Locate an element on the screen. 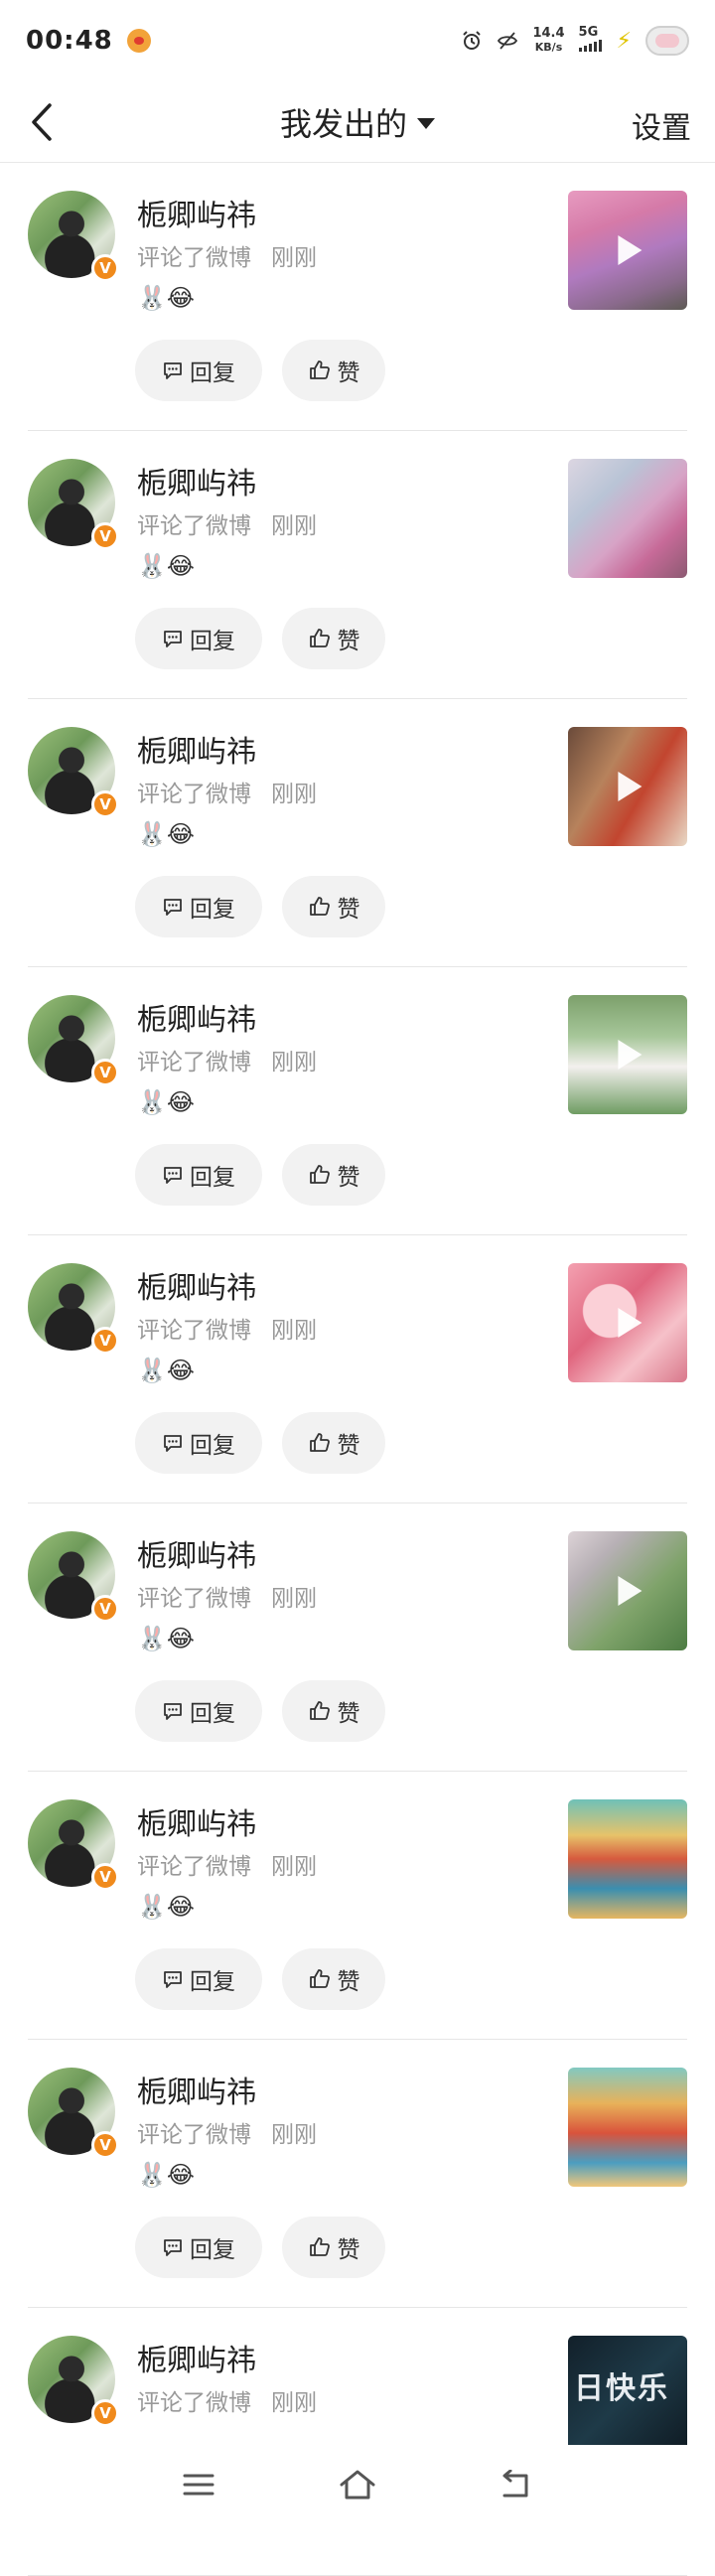 The image size is (715, 2576). app-header: 我发出的 设置 is located at coordinates (358, 122).